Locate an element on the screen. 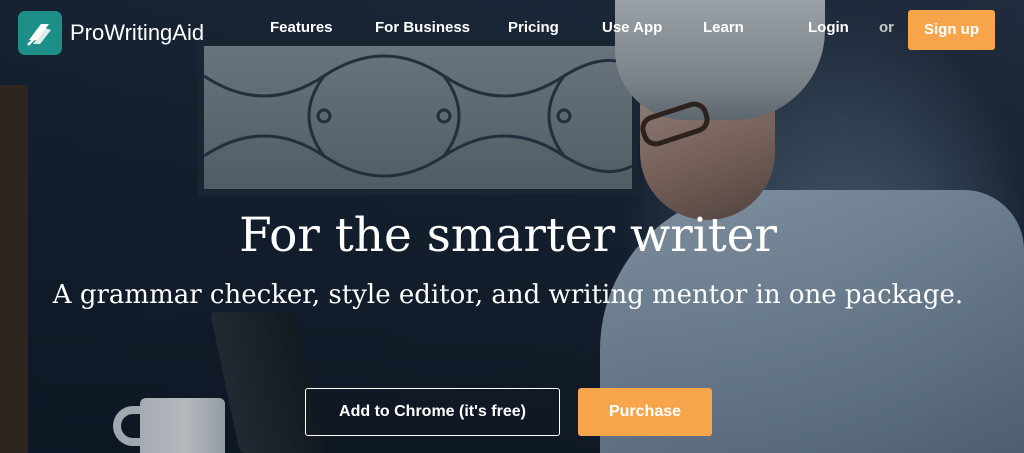 This screenshot has width=1024, height=453. brand-name: ProWritingAid is located at coordinates (137, 32).